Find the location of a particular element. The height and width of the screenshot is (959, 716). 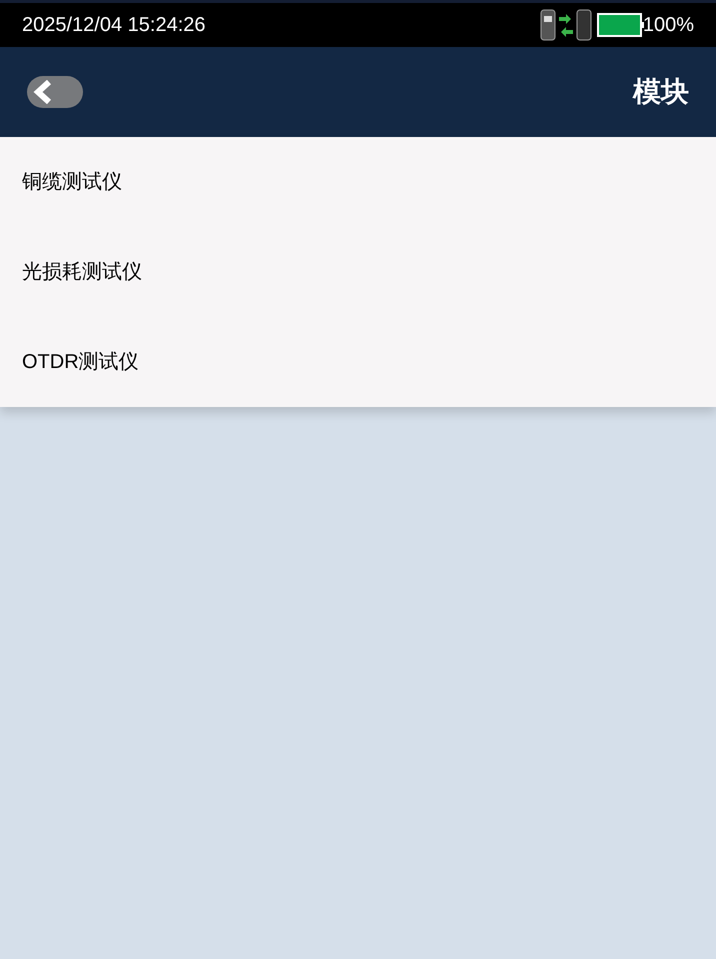

battery-icon is located at coordinates (620, 25).